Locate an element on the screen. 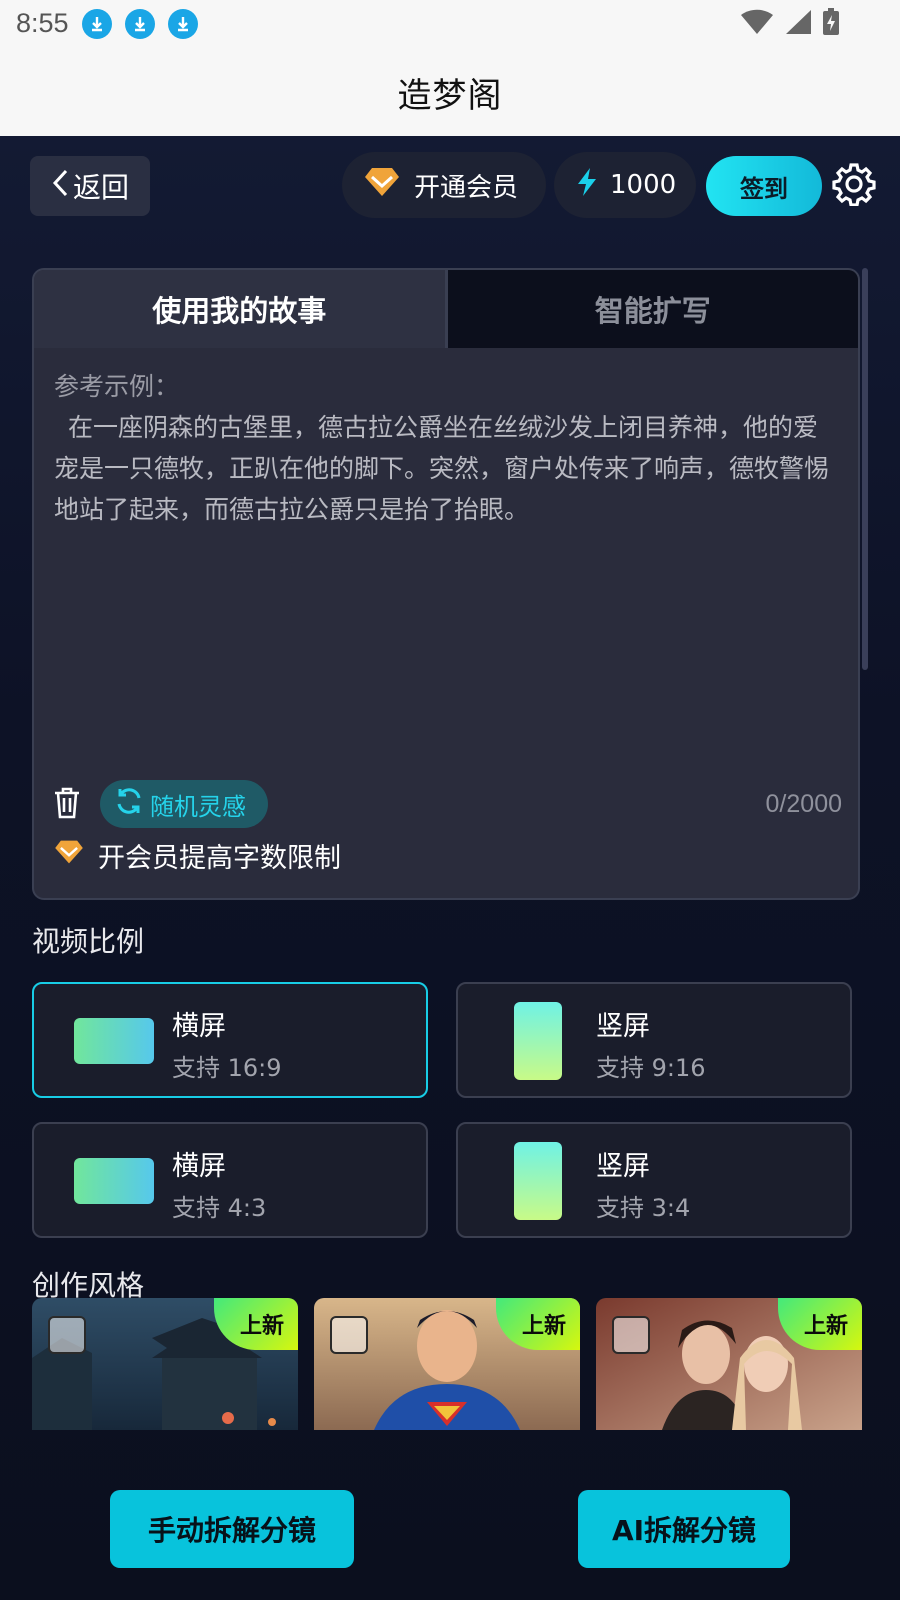 The width and height of the screenshot is (900, 1600). video-ratio-title: 视频比例 is located at coordinates (88, 941).